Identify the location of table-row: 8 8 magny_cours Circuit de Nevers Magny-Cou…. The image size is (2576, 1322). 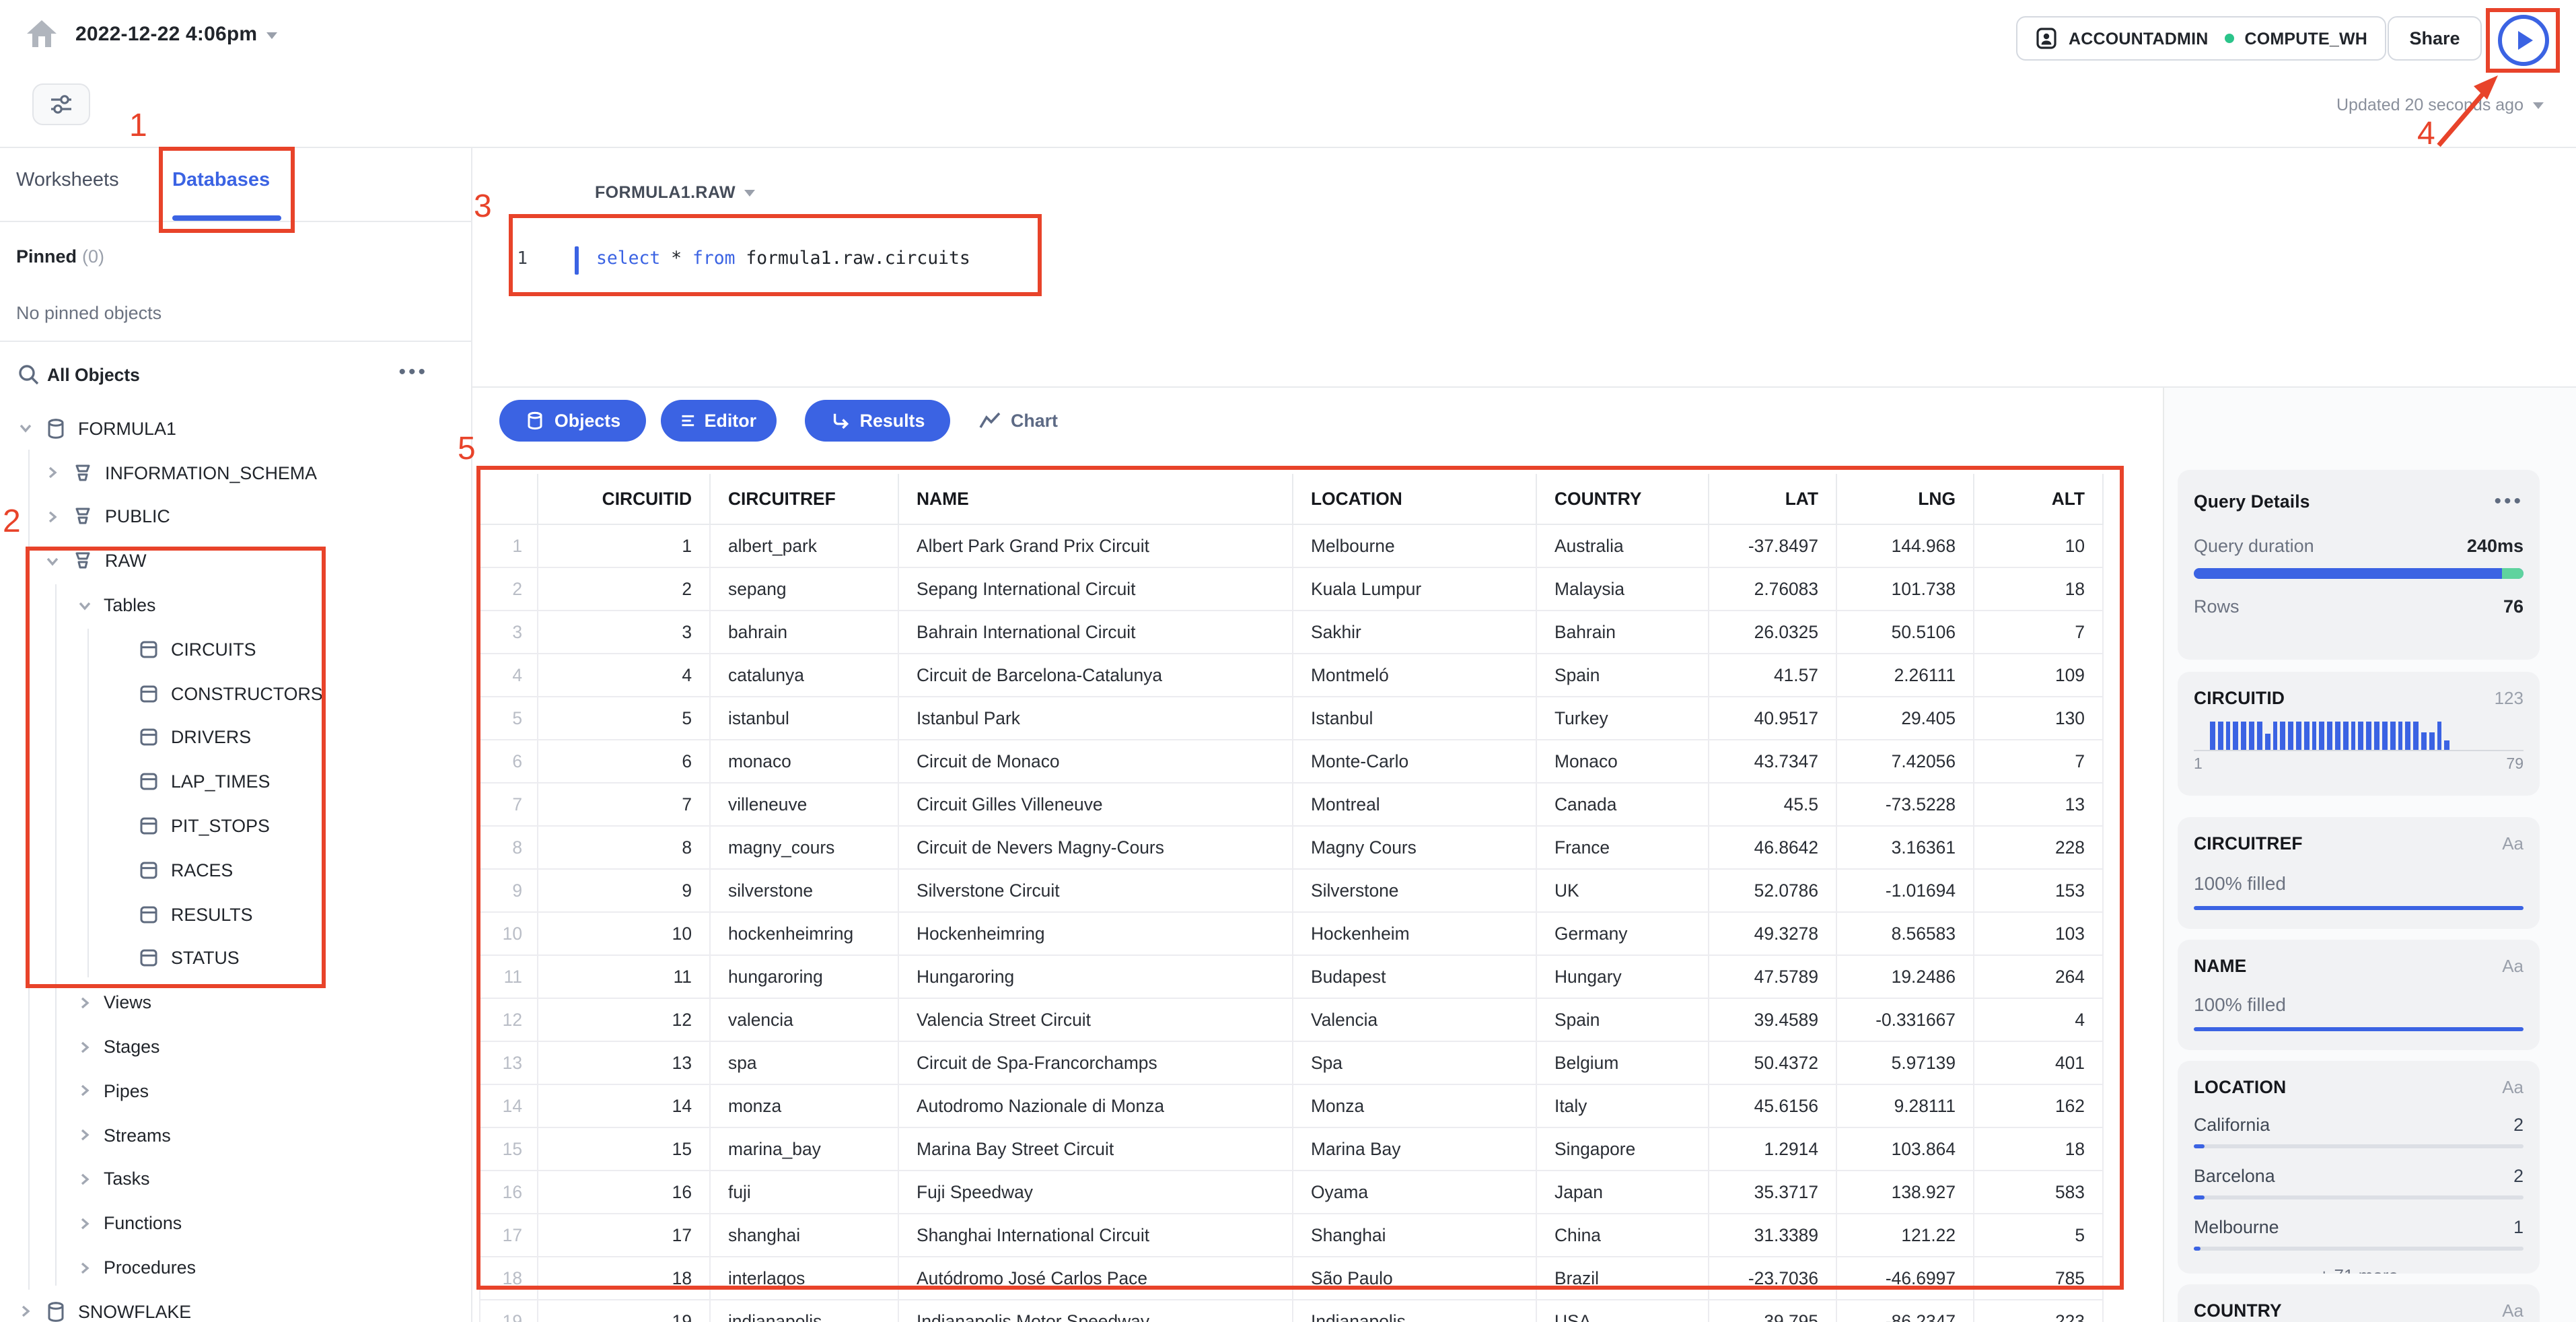
(1291, 847).